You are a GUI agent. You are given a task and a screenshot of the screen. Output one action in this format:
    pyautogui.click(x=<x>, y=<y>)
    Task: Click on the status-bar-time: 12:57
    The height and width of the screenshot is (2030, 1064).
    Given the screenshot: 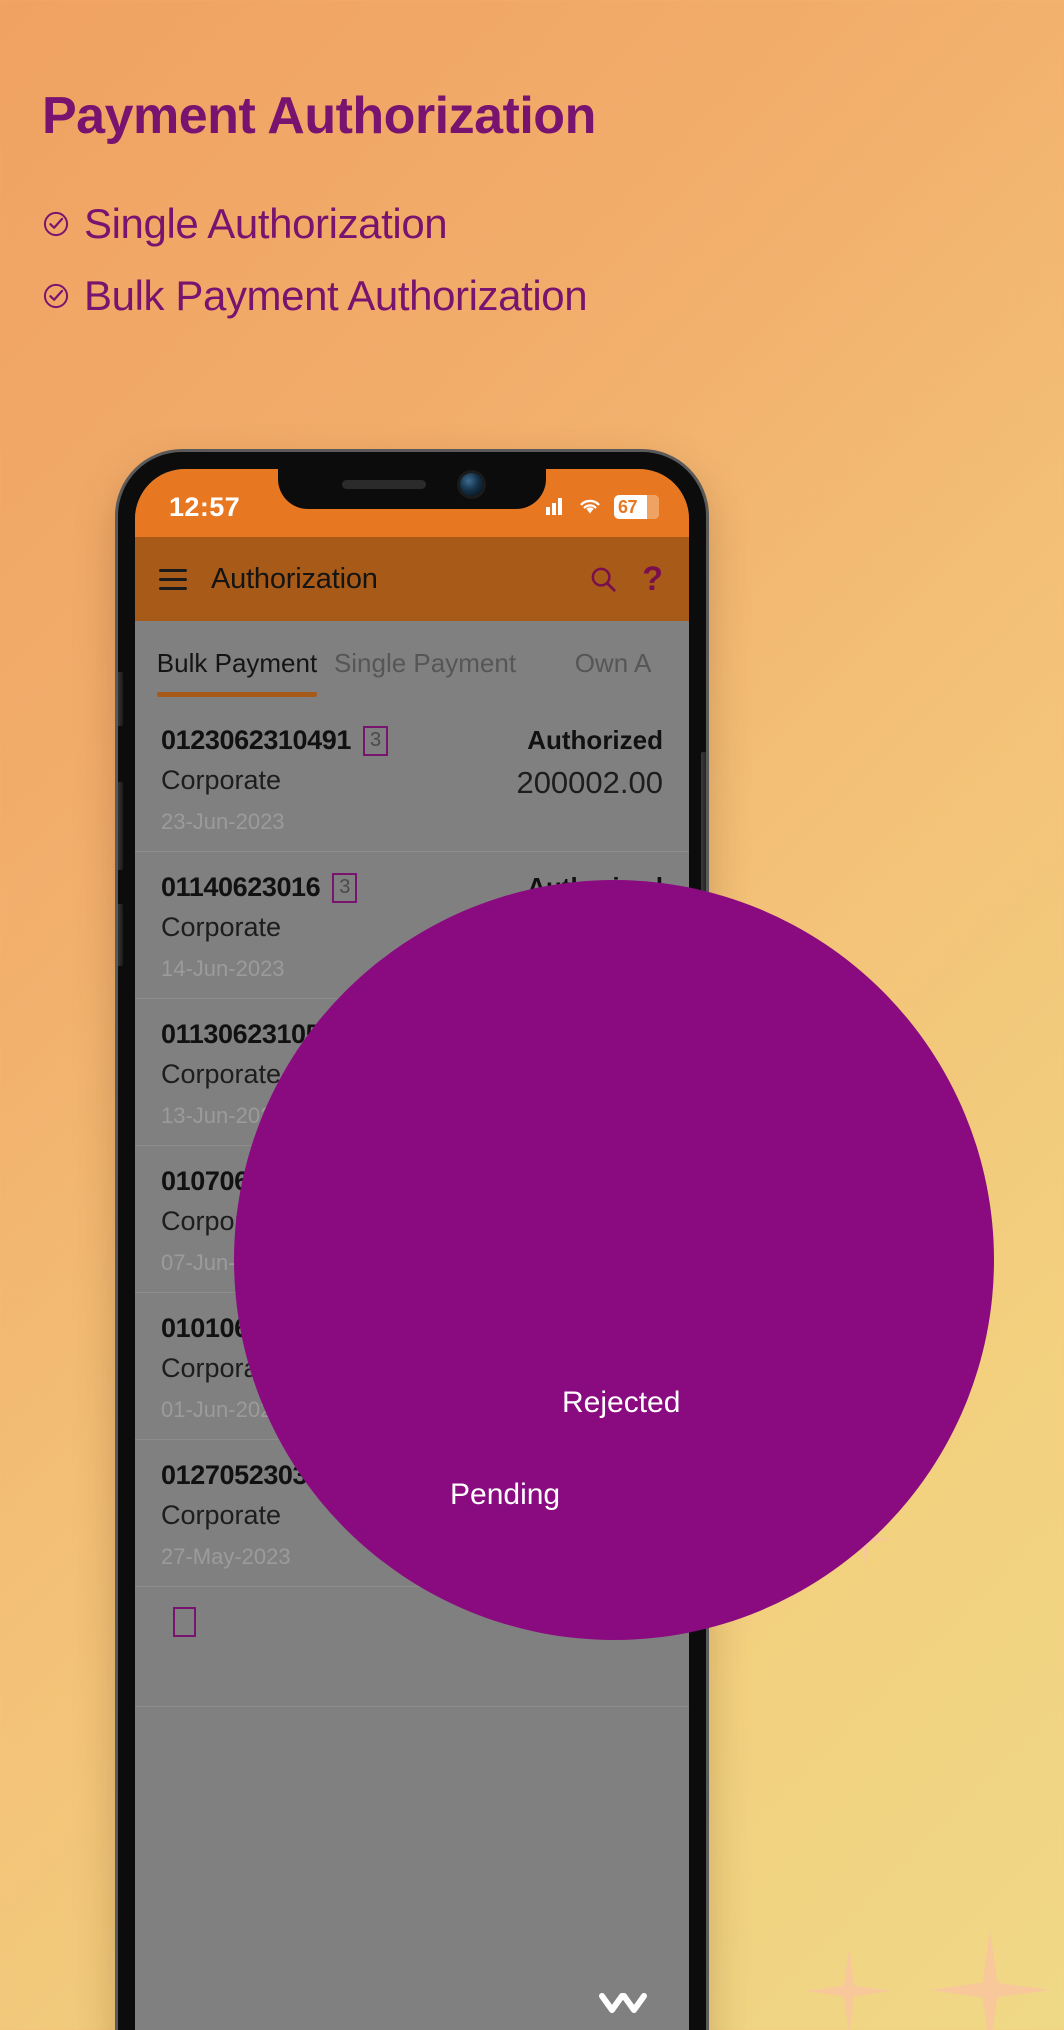 What is the action you would take?
    pyautogui.click(x=205, y=506)
    